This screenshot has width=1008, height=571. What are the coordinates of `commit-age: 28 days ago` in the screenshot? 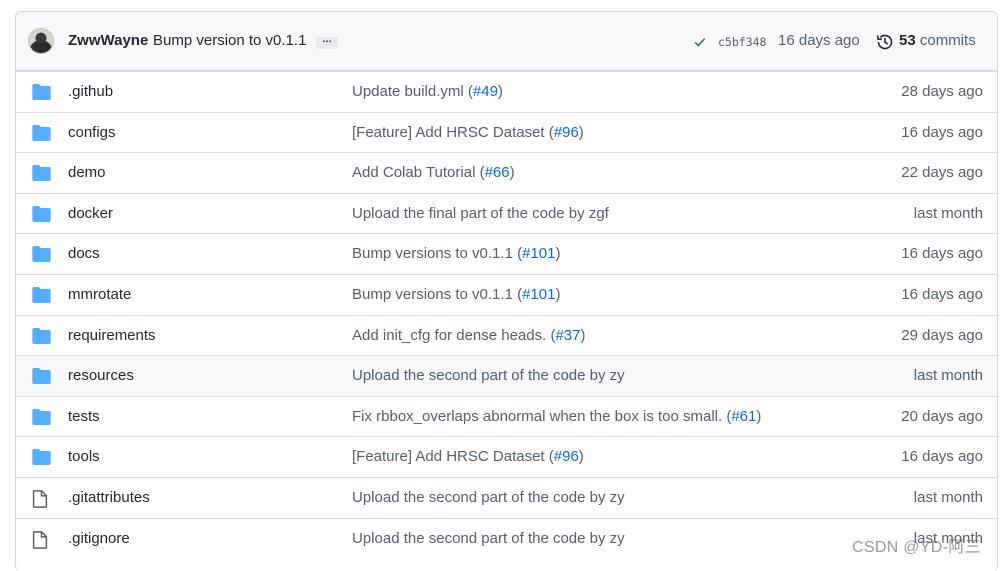 It's located at (942, 91).